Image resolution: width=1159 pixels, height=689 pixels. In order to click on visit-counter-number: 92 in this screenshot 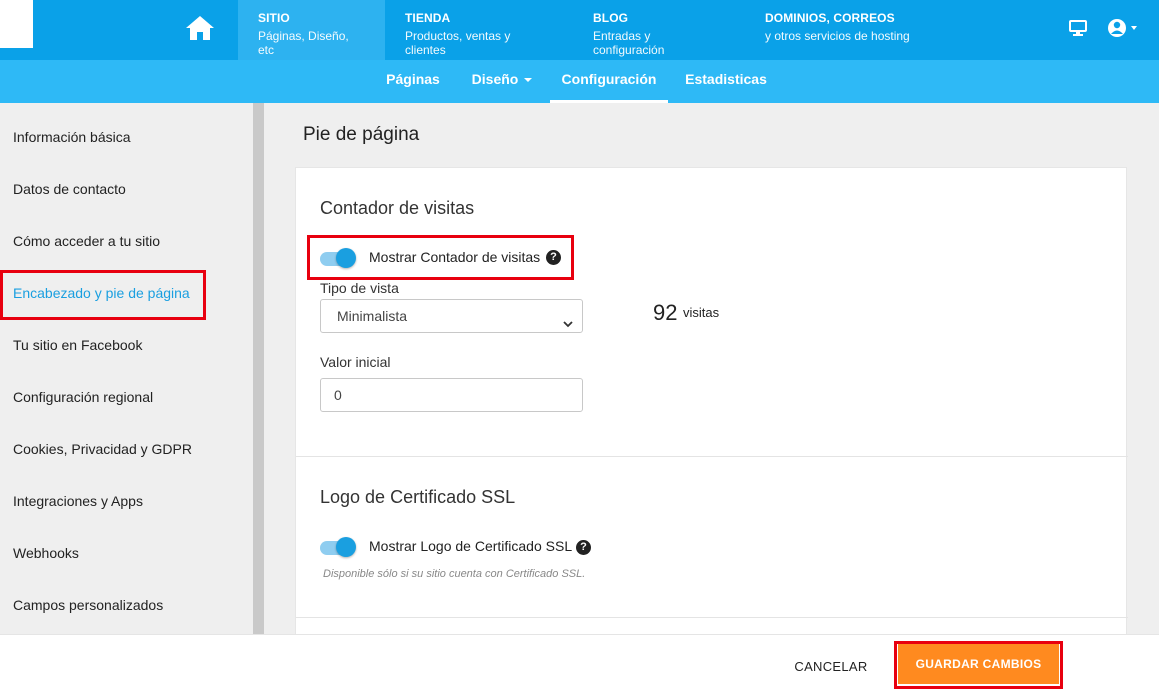, I will do `click(665, 312)`.